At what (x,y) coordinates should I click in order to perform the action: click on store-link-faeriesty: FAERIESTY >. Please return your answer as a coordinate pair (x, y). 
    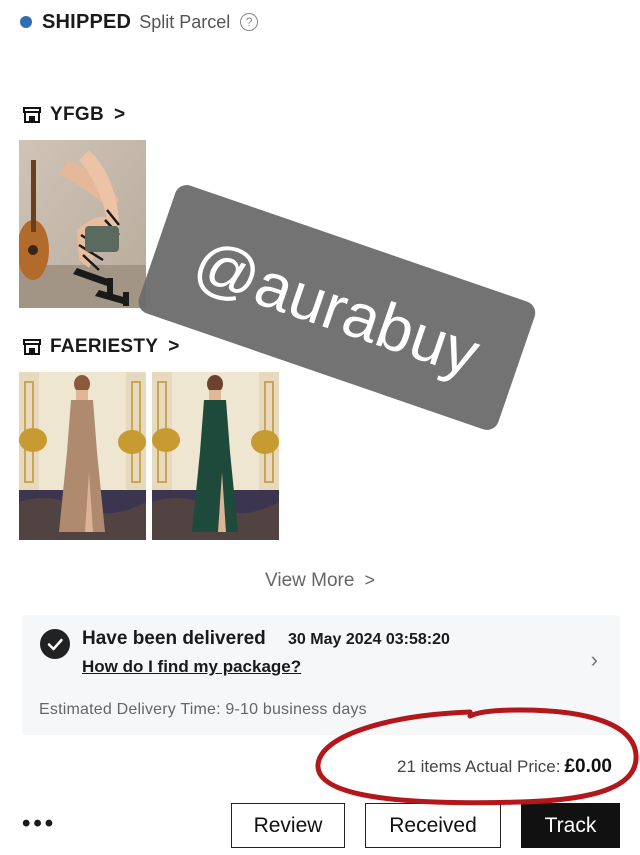
    Looking at the image, I should click on (100, 347).